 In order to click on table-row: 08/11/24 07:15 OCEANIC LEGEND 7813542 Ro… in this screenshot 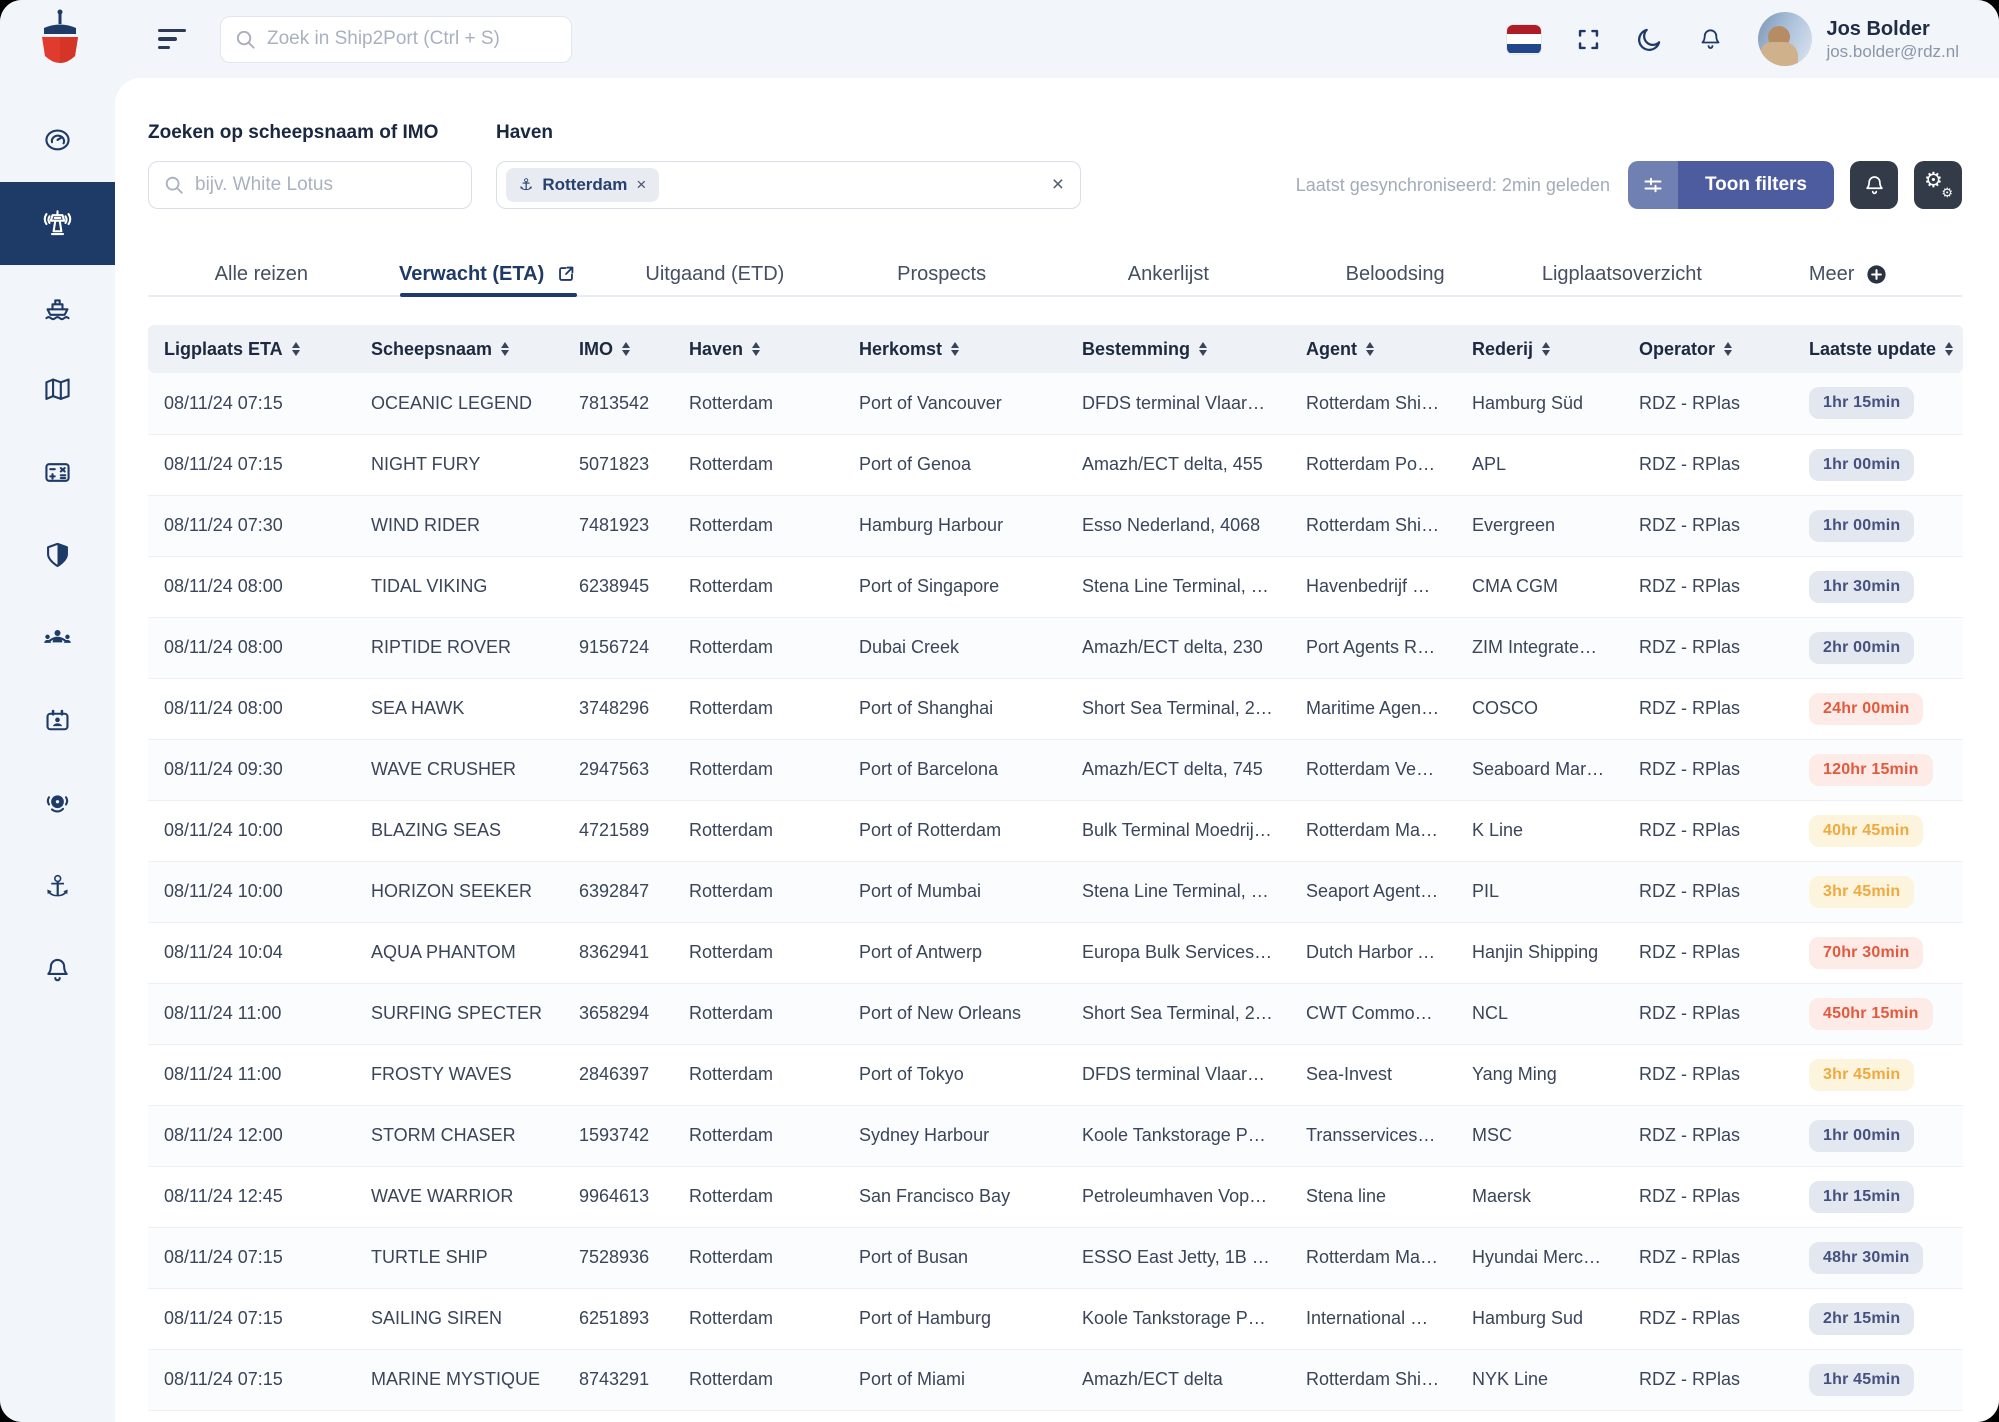, I will do `click(1055, 403)`.